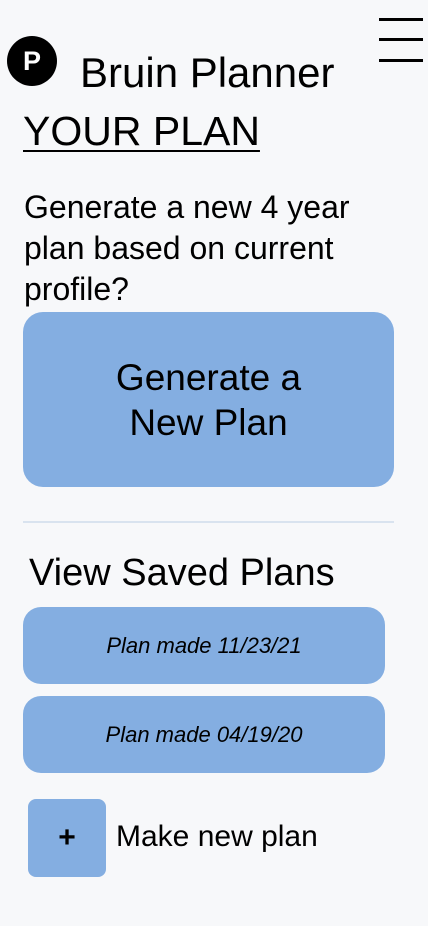 Image resolution: width=428 pixels, height=926 pixels. Describe the element at coordinates (217, 837) in the screenshot. I see `make-new-plan-label: Make new plan` at that location.